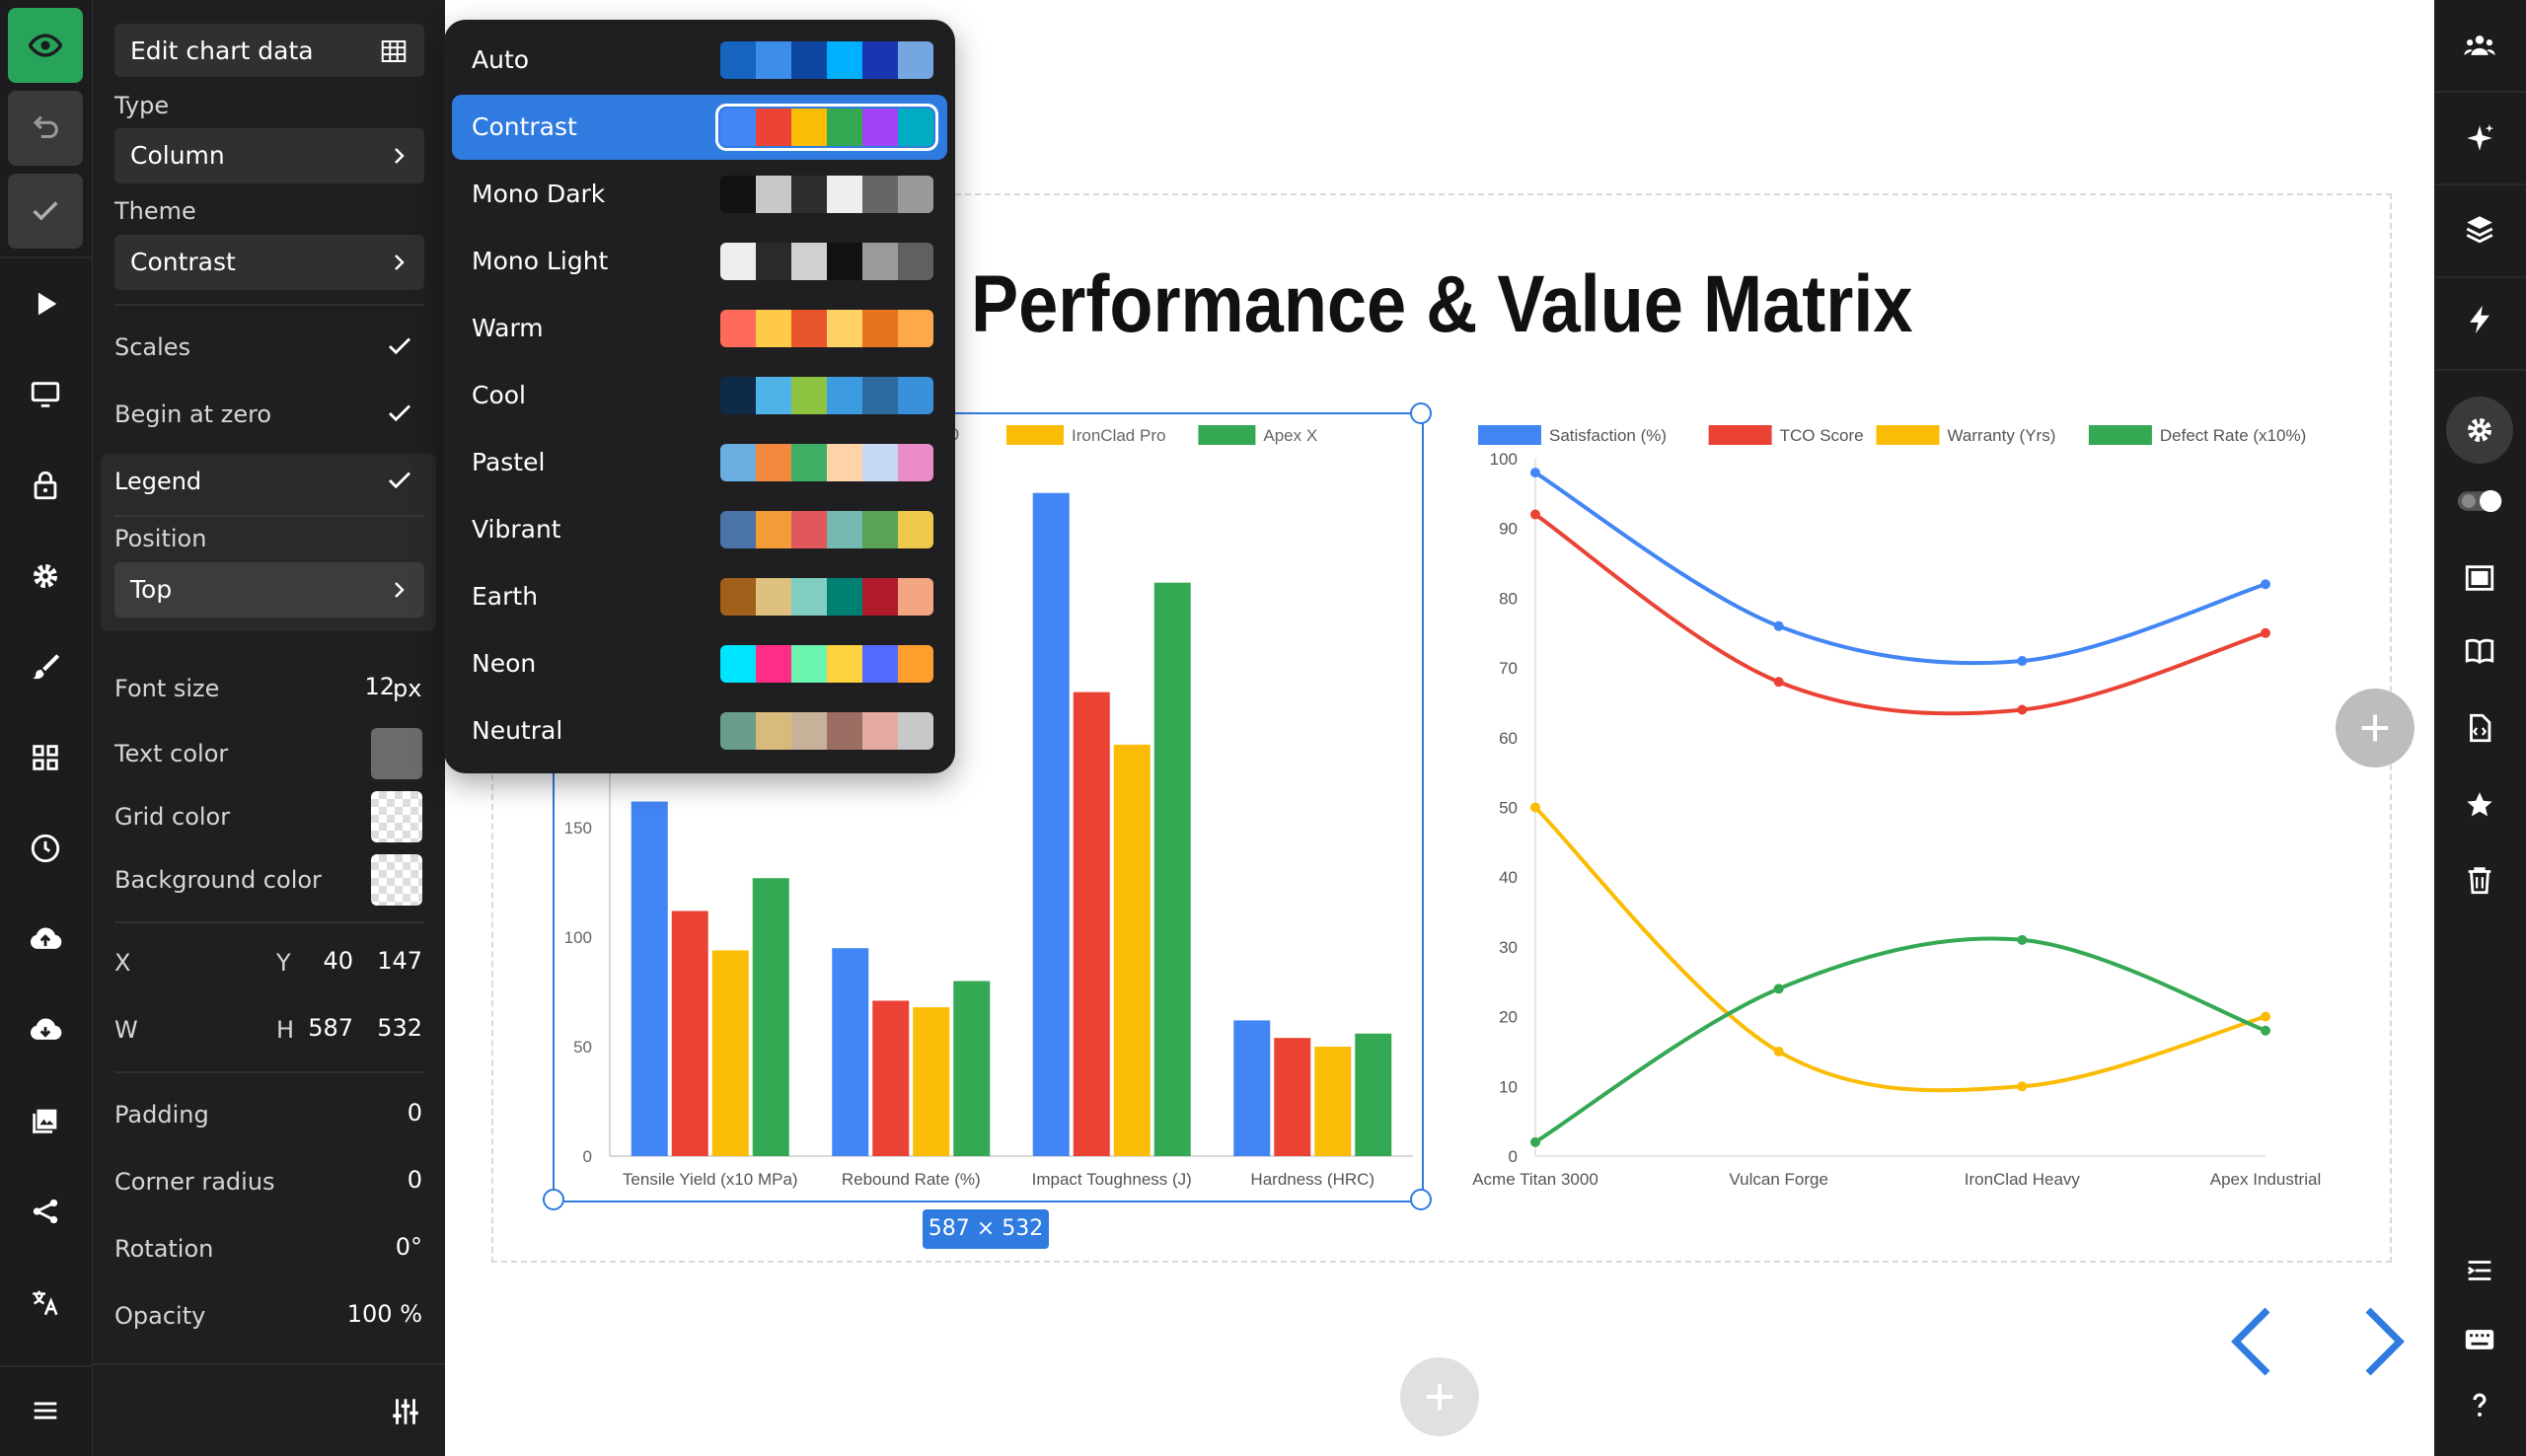 The height and width of the screenshot is (1456, 2526). I want to click on text-color-swatch, so click(396, 753).